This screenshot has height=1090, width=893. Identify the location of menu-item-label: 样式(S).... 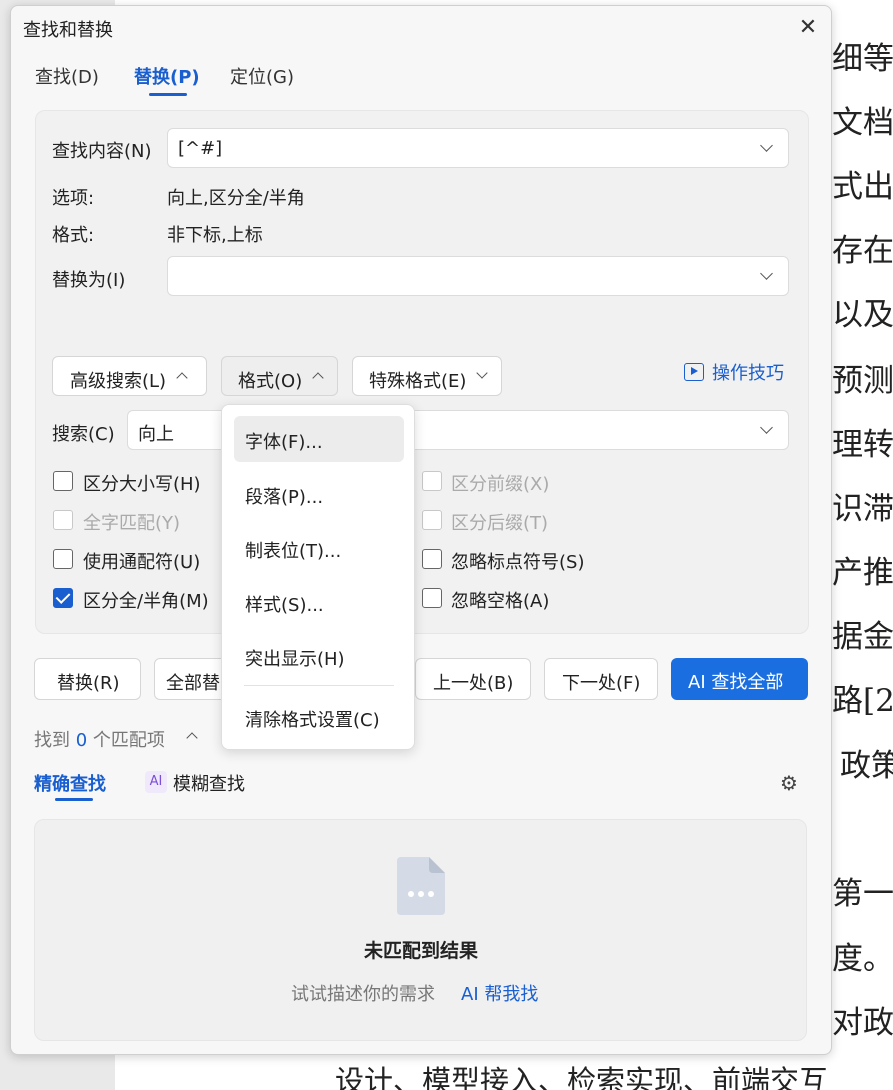
(284, 605).